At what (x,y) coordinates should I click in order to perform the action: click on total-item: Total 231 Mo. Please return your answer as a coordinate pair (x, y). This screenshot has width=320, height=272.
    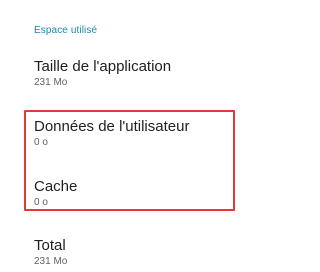
    Looking at the image, I should click on (50, 252).